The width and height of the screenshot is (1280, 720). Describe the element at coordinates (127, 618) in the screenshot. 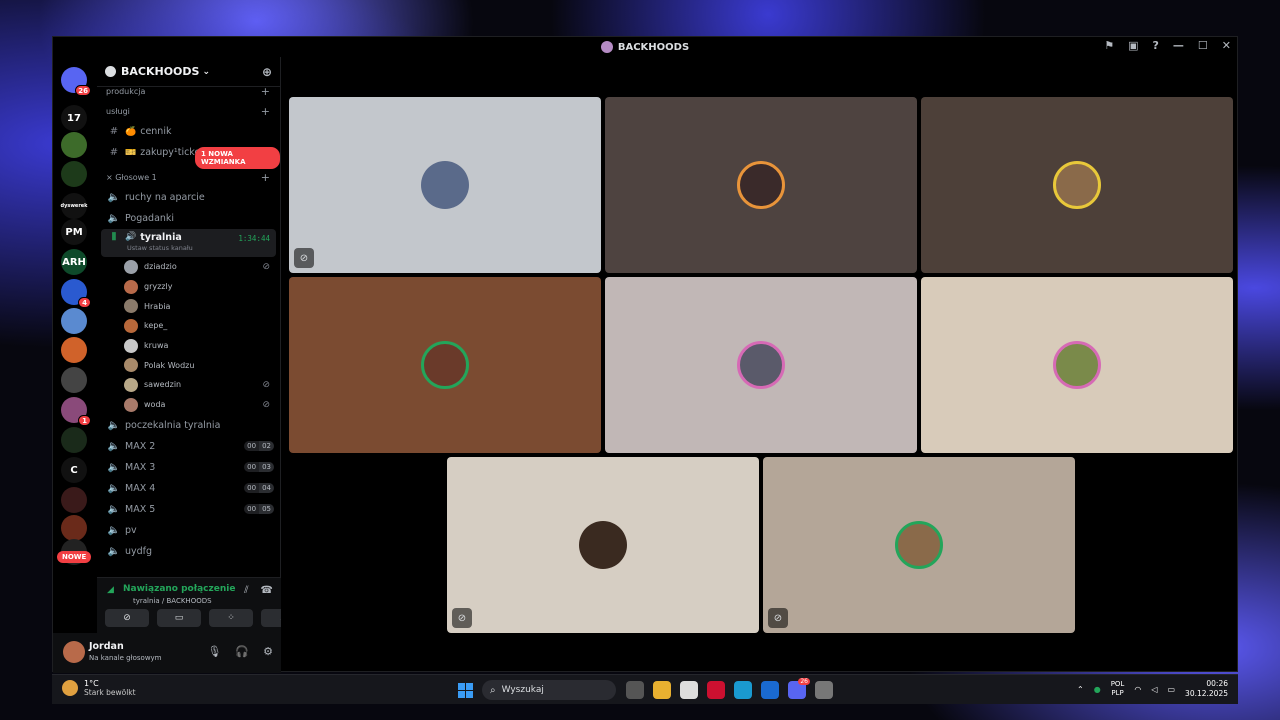

I see `camera-off-button: ⊘` at that location.